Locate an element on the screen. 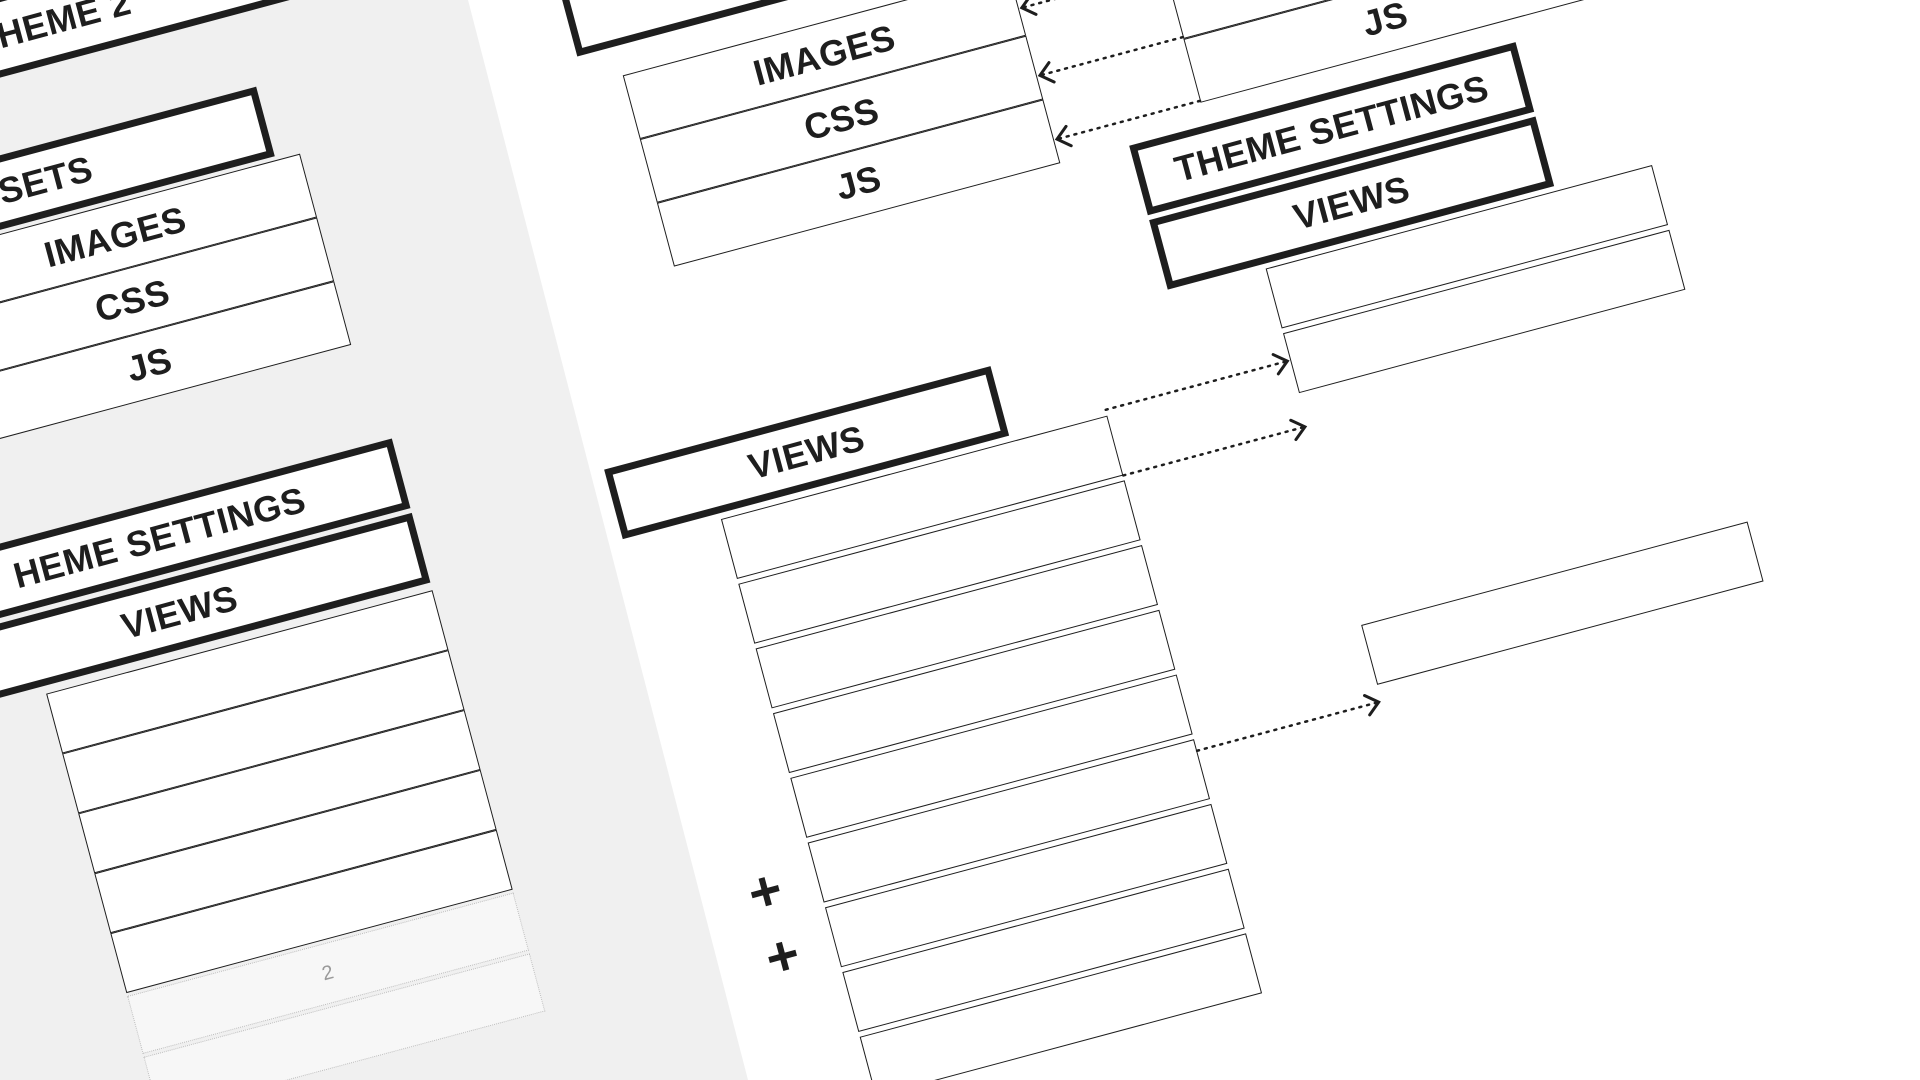 The width and height of the screenshot is (1920, 1080). connector-css is located at coordinates (1111, 56).